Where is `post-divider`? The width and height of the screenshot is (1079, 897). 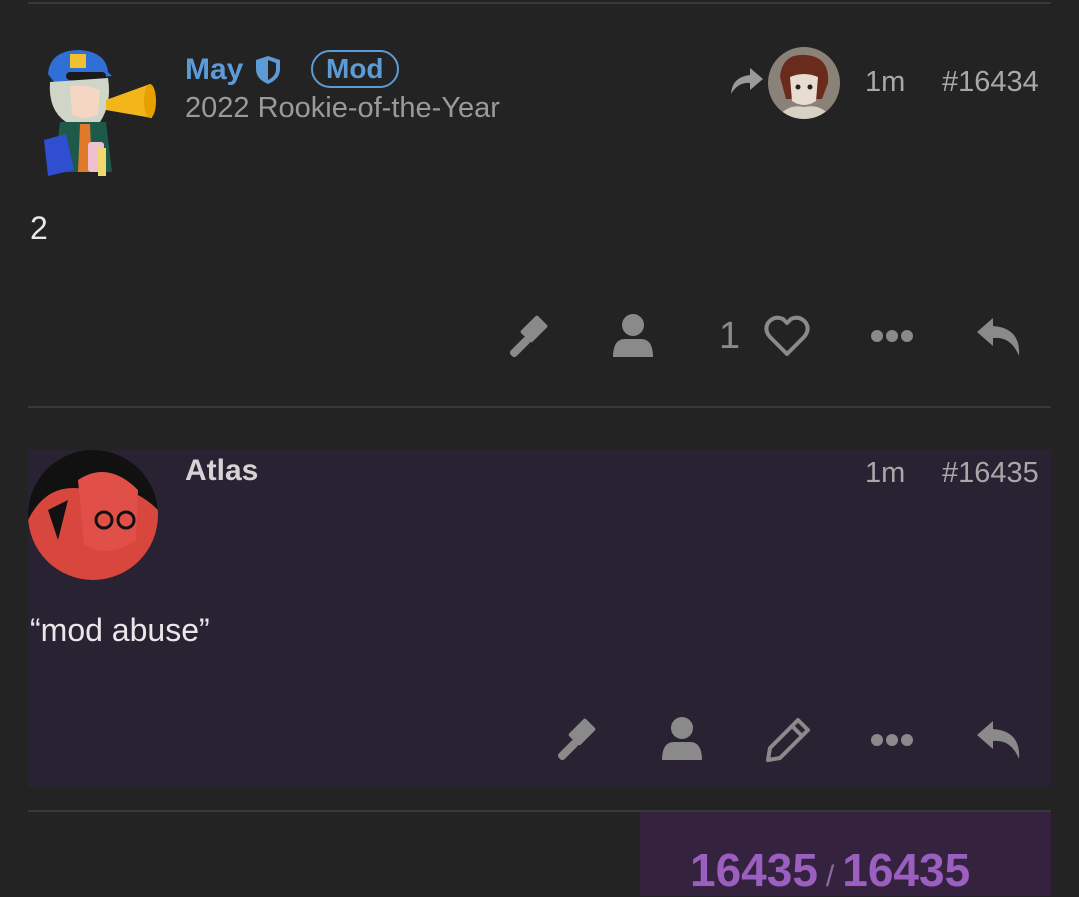 post-divider is located at coordinates (539, 407).